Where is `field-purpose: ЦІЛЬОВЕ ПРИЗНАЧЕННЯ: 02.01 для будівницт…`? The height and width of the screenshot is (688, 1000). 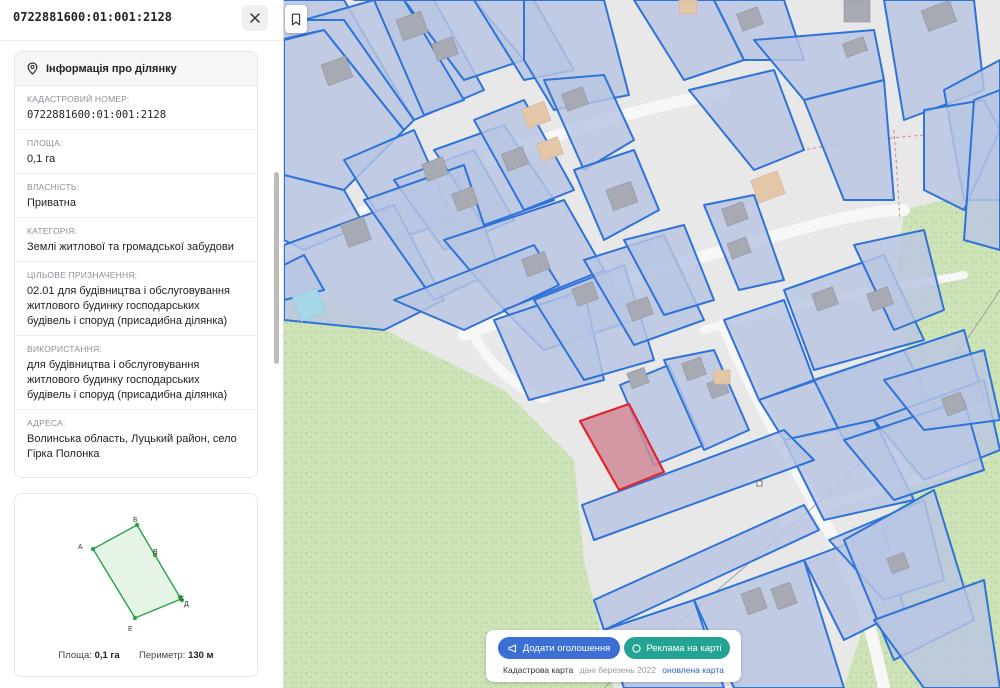
field-purpose: ЦІЛЬОВЕ ПРИЗНАЧЕННЯ: 02.01 для будівницт… is located at coordinates (136, 299).